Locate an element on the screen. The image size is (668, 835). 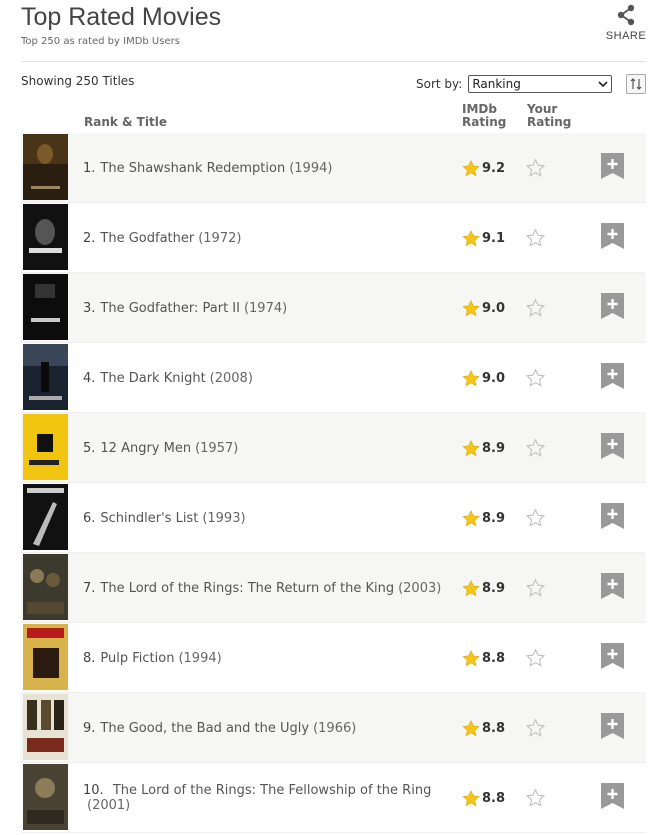
table-row: 6. Schindler's List (1993) 8.9 is located at coordinates (333, 518).